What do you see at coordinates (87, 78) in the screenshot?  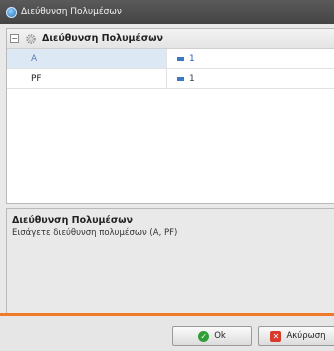 I see `property-name: PF` at bounding box center [87, 78].